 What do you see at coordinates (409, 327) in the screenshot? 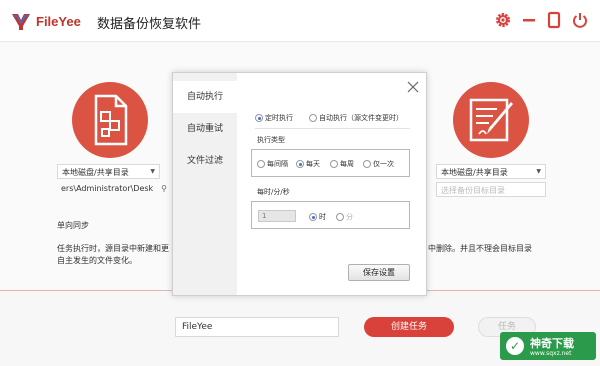
I see `create-task-button: 创建任务` at bounding box center [409, 327].